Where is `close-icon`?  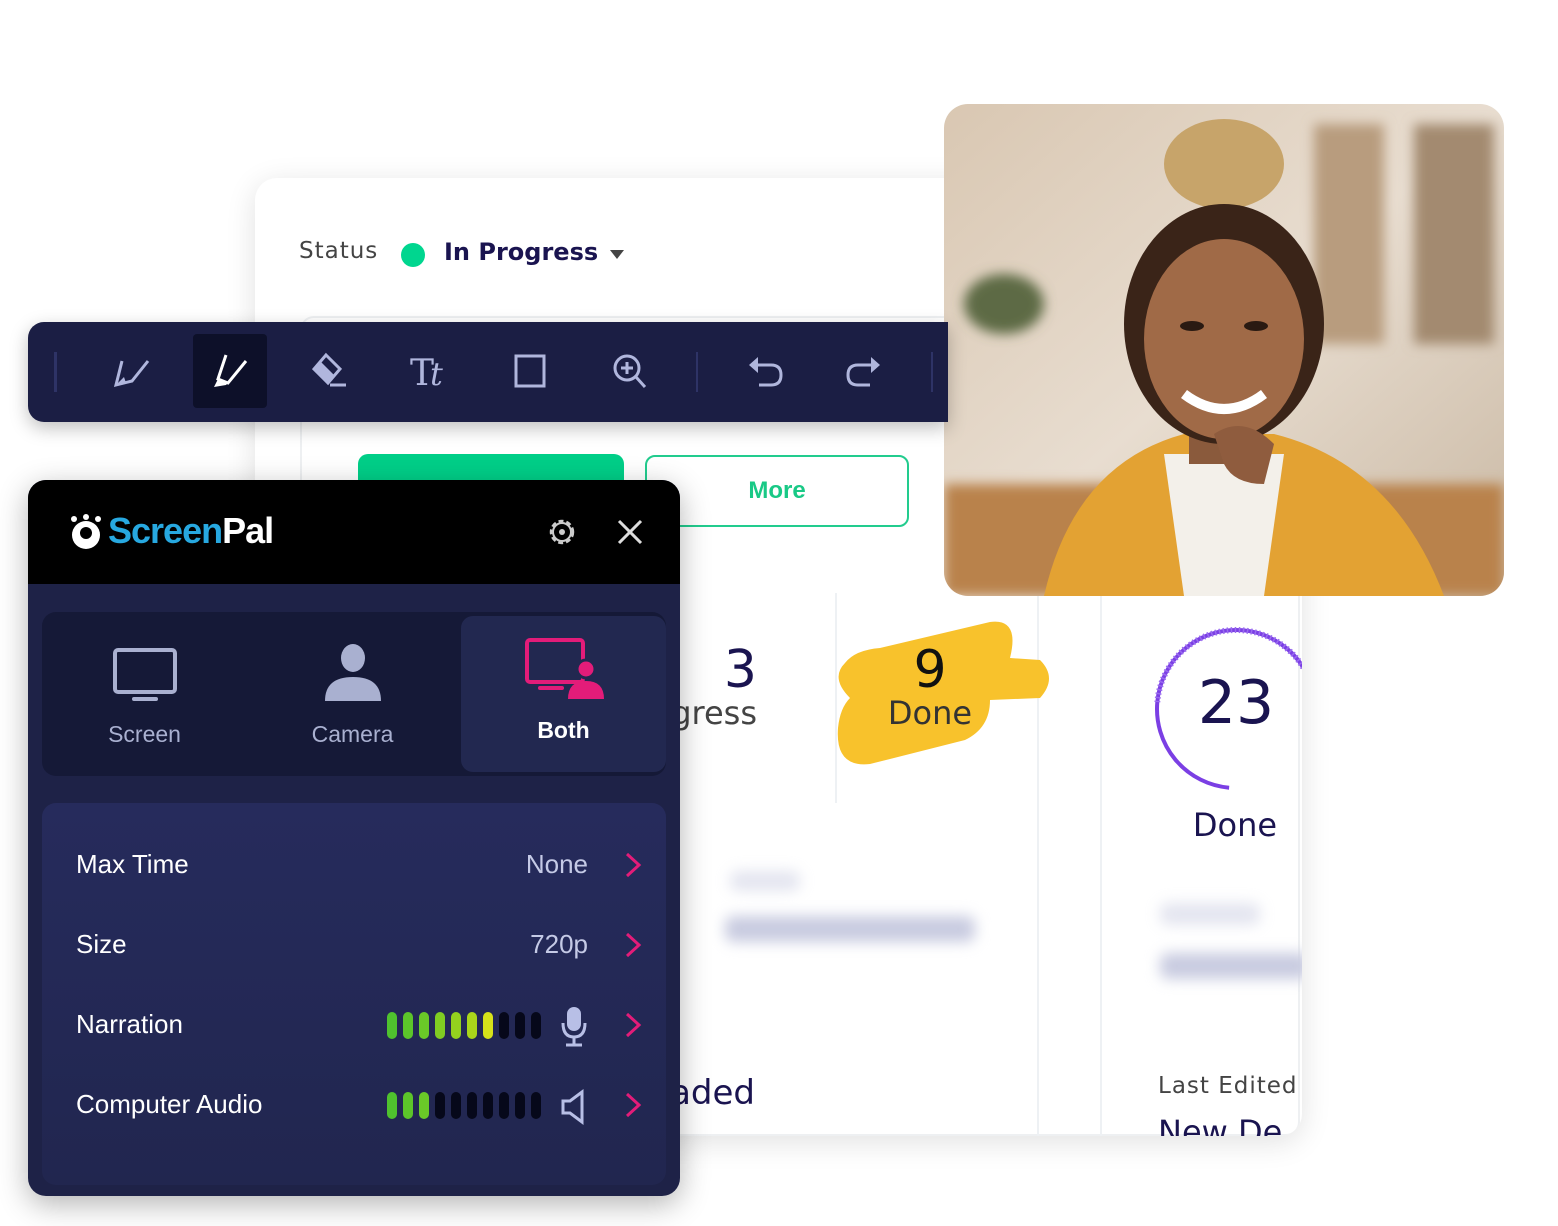 close-icon is located at coordinates (630, 532).